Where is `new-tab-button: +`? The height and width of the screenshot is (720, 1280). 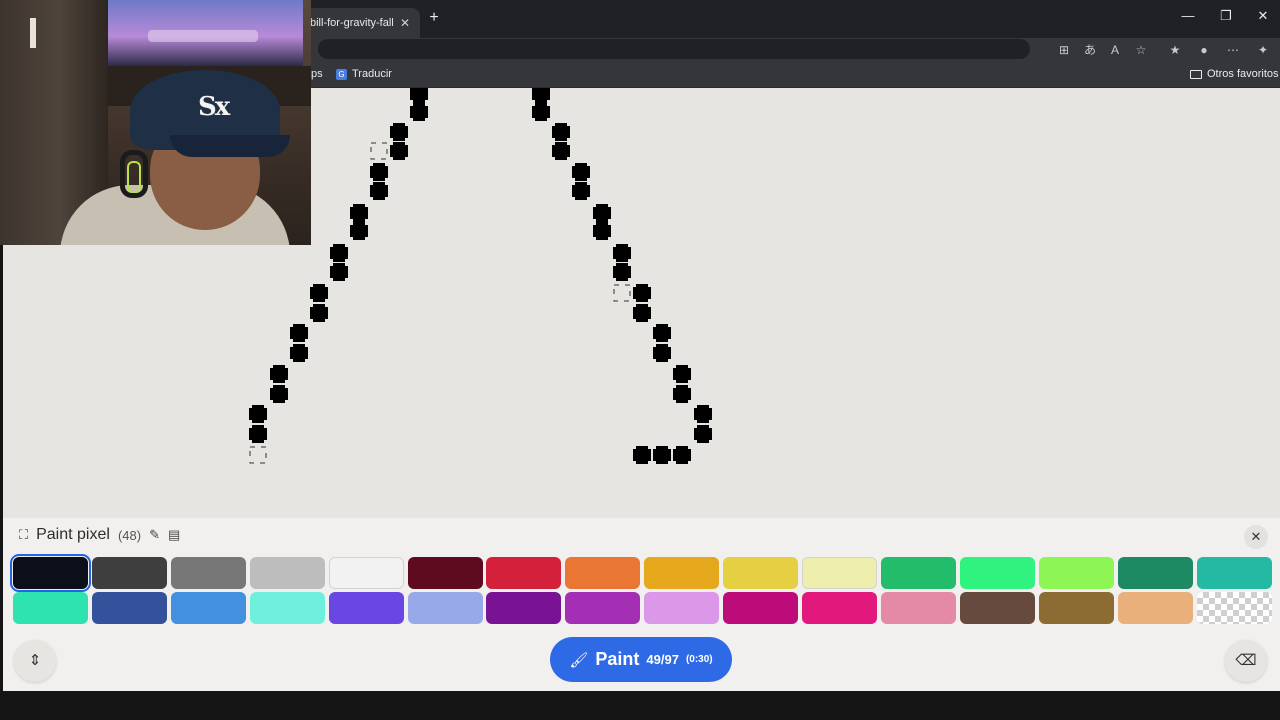
new-tab-button: + is located at coordinates (434, 18).